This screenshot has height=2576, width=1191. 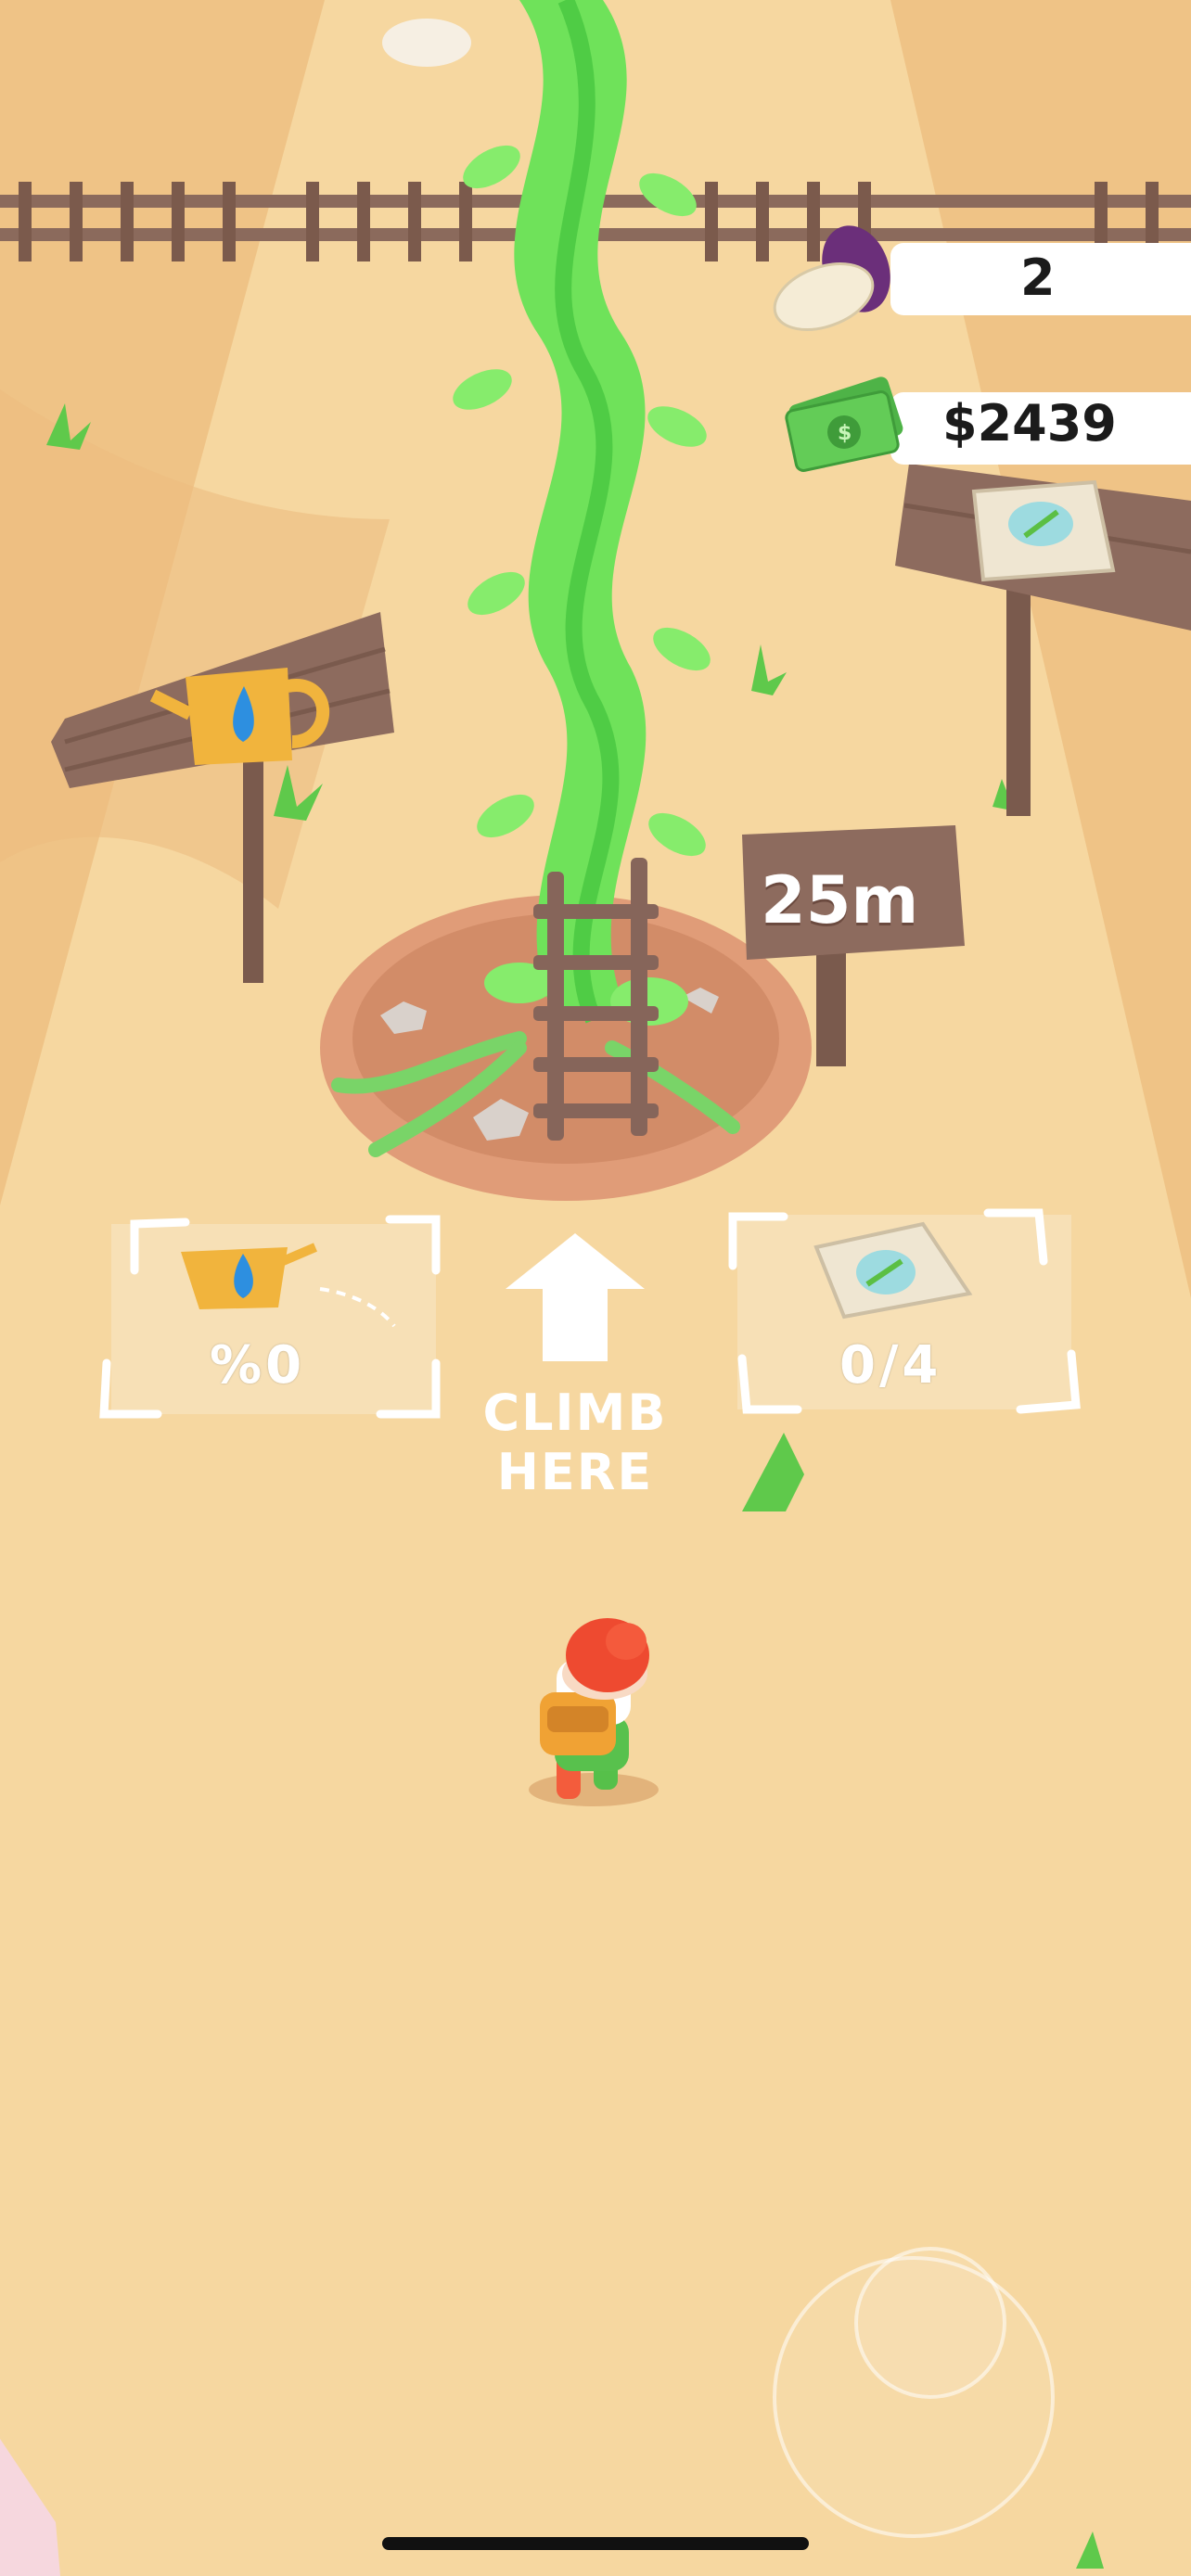 I want to click on cash-icon: $, so click(x=844, y=424).